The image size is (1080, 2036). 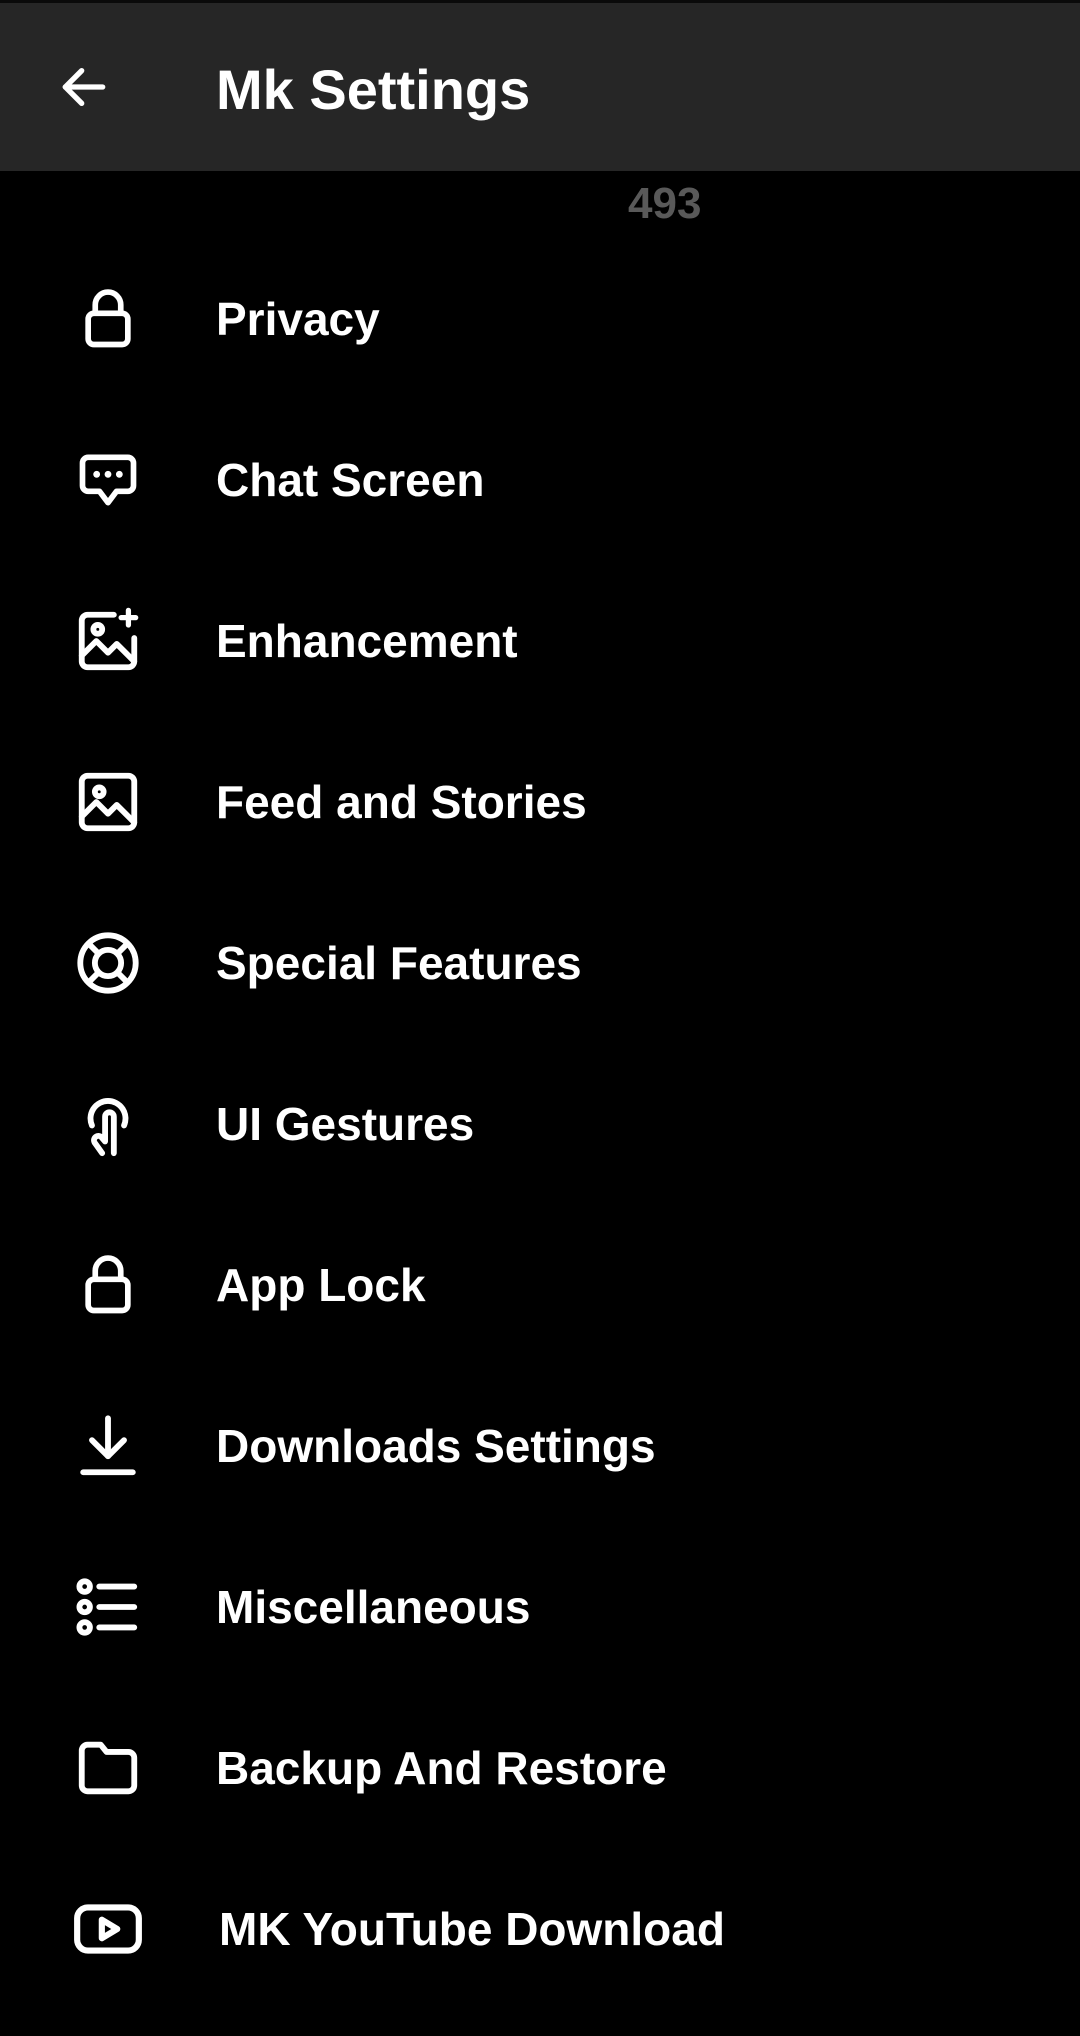 I want to click on menu-item-label: Downloads Settings, so click(x=436, y=1445).